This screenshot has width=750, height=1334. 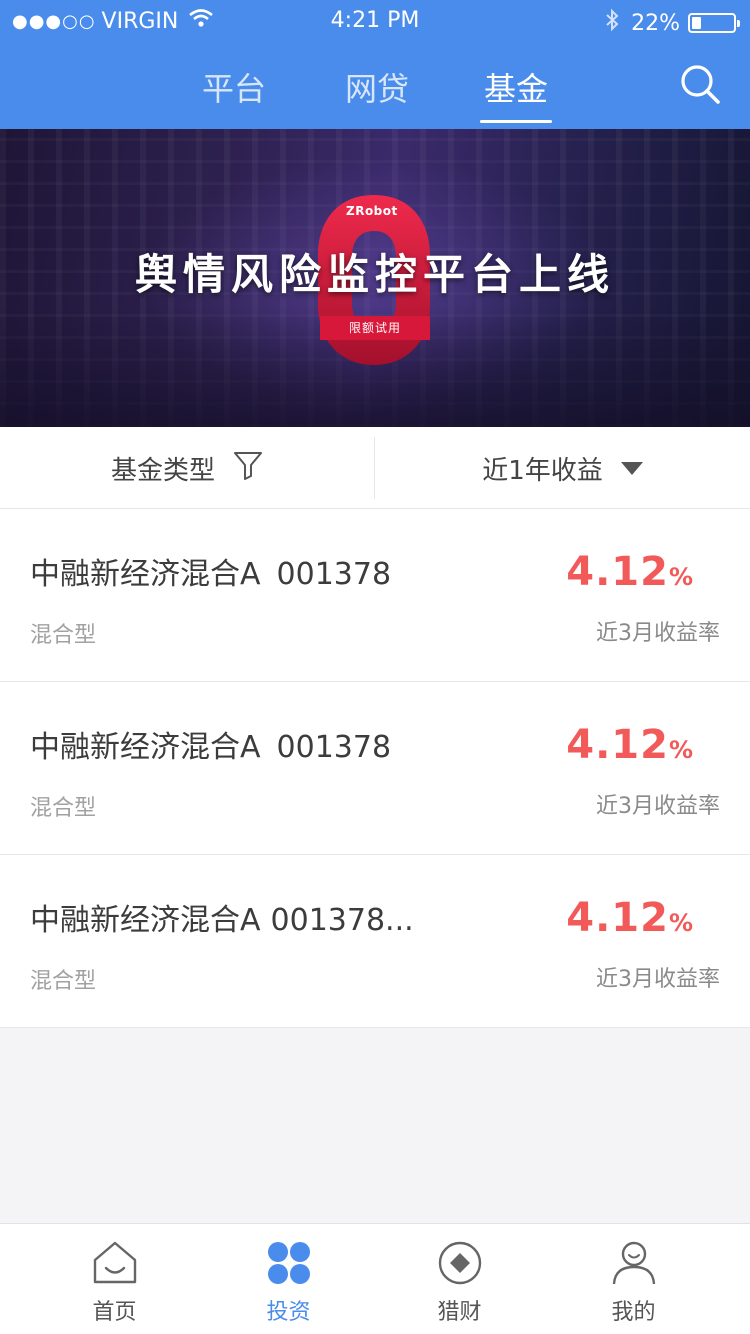 I want to click on tabbar-me: 我的, so click(x=633, y=1279).